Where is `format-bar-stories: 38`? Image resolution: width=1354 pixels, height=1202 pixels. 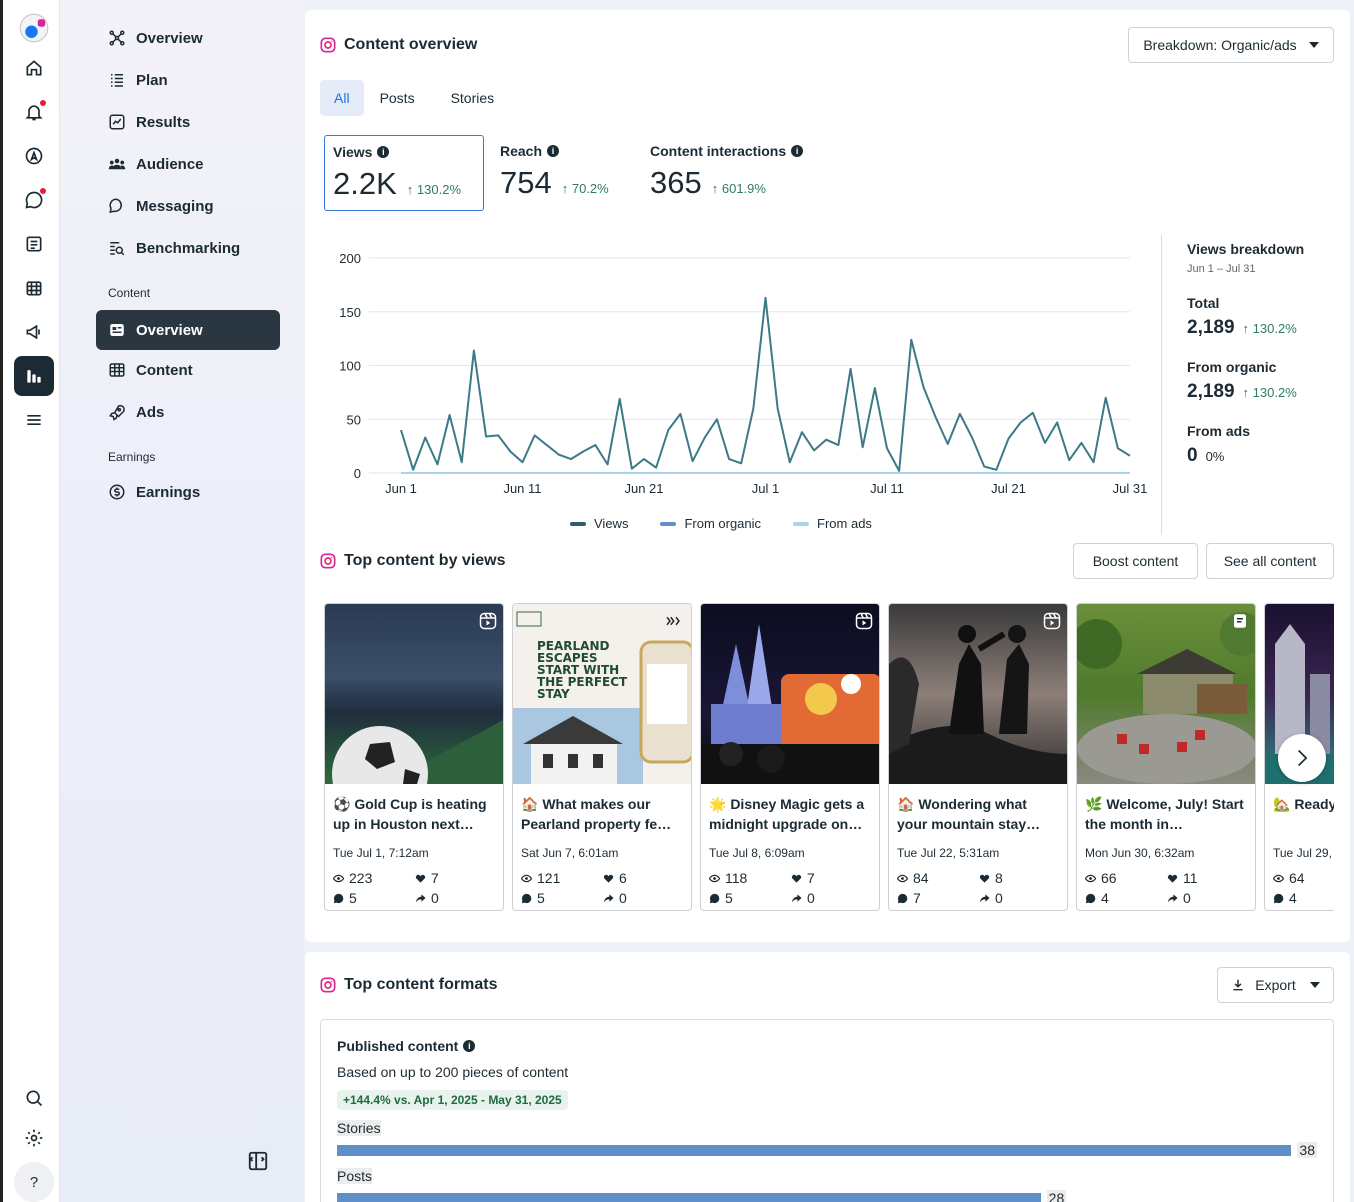
format-bar-stories: 38 is located at coordinates (827, 1150).